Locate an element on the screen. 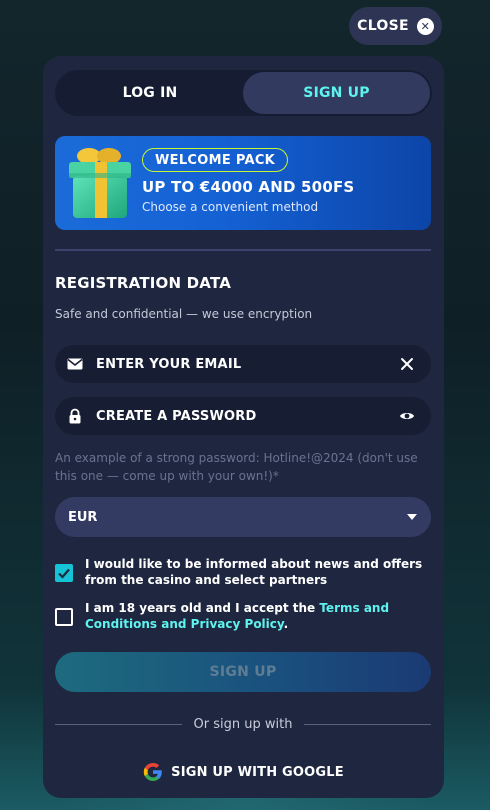 This screenshot has height=810, width=490. clear-icon is located at coordinates (407, 364).